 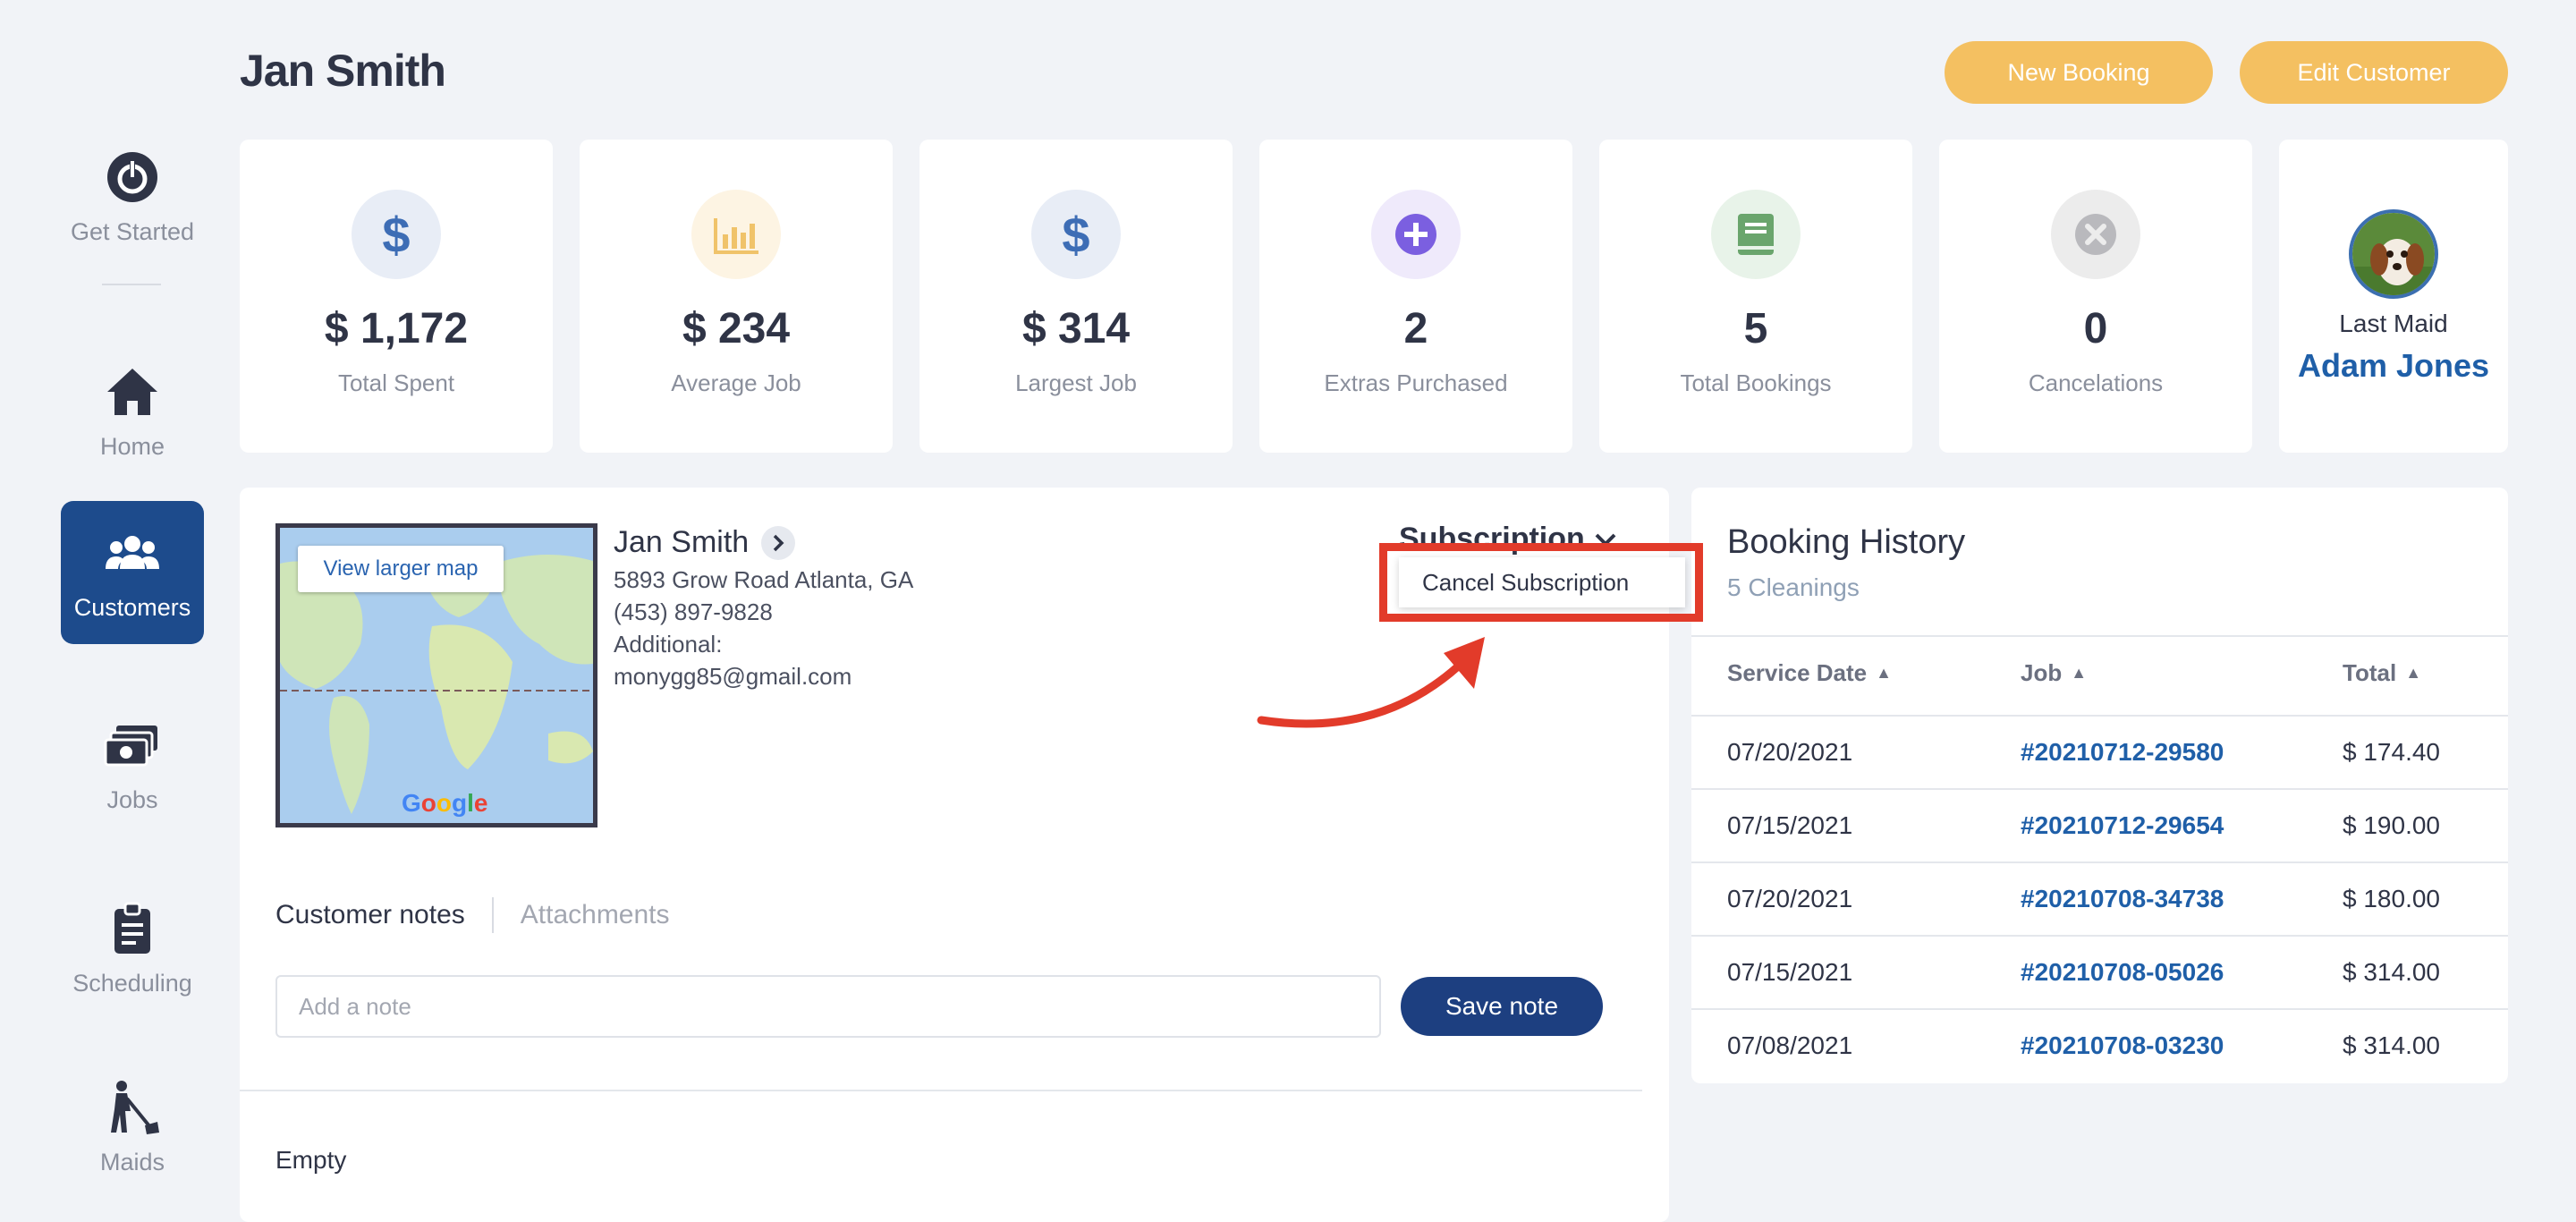 I want to click on money-stack-icon, so click(x=132, y=745).